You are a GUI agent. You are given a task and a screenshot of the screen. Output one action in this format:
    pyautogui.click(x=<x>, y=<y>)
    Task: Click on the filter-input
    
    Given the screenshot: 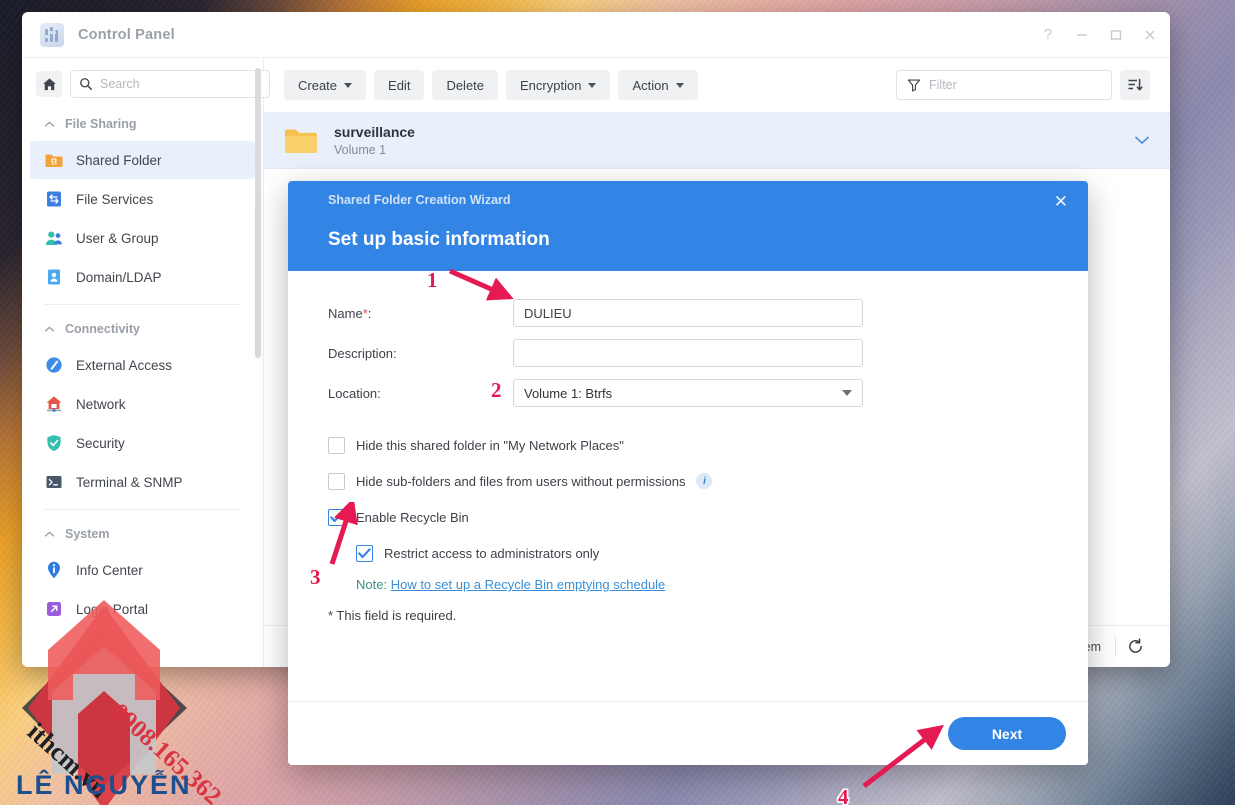 What is the action you would take?
    pyautogui.click(x=1004, y=85)
    